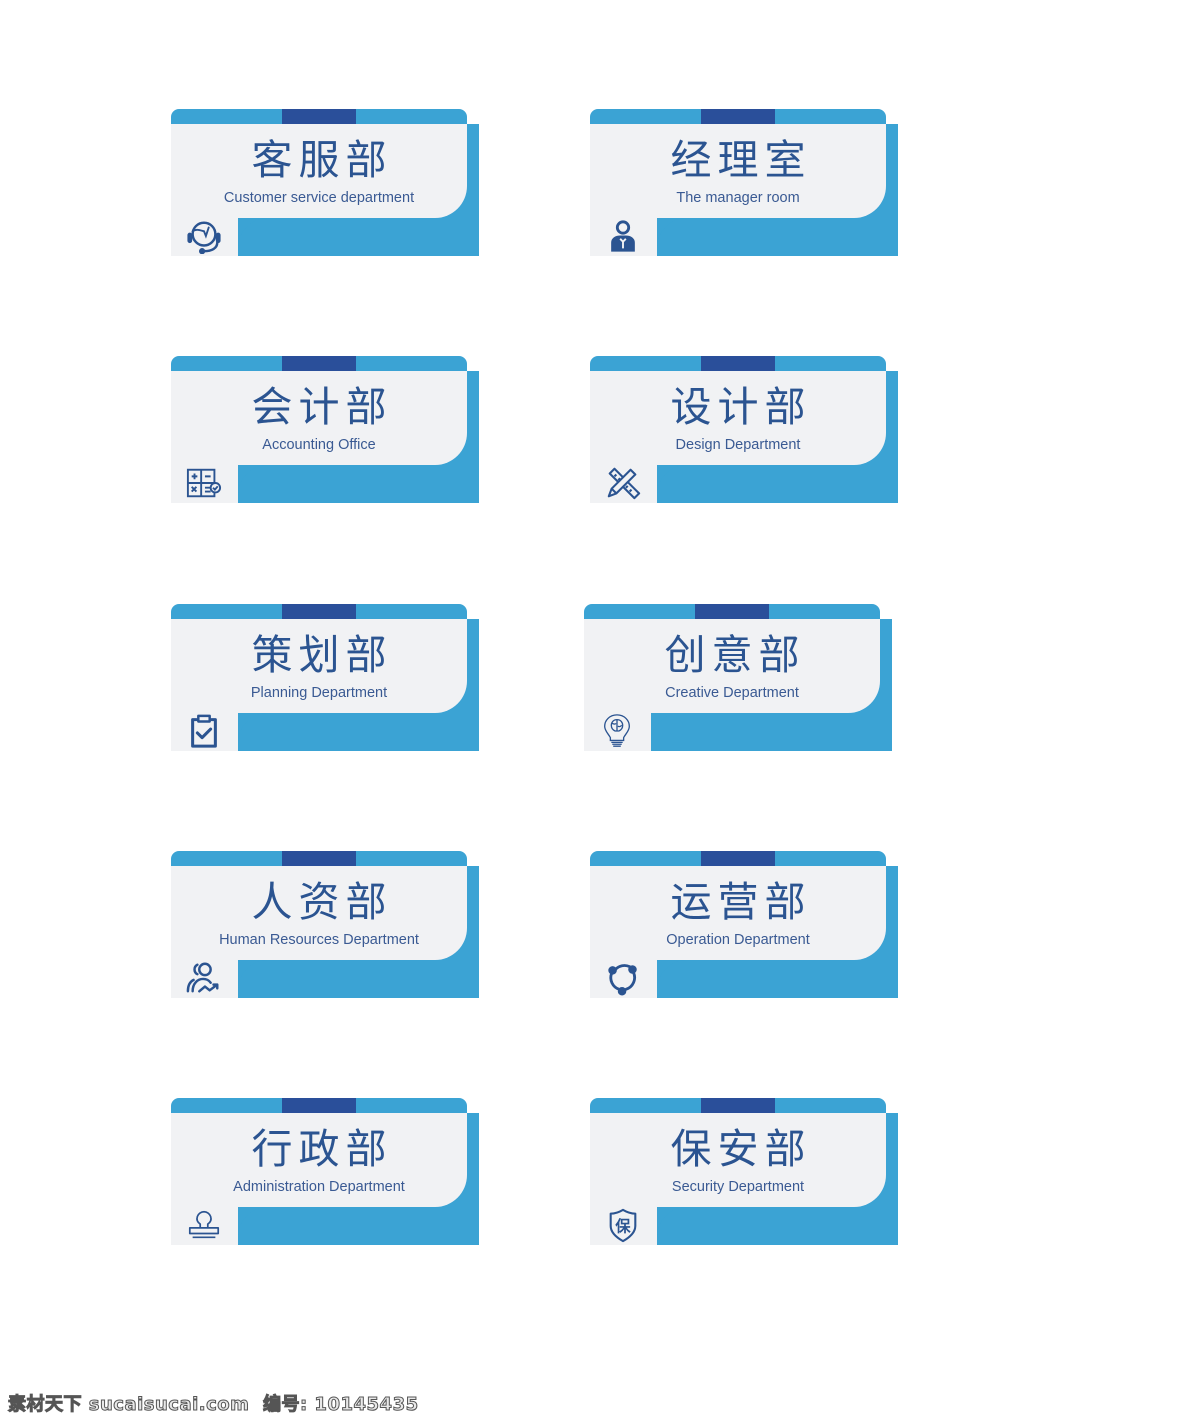 The width and height of the screenshot is (1200, 1428). I want to click on sign-title: 行政部, so click(322, 1149).